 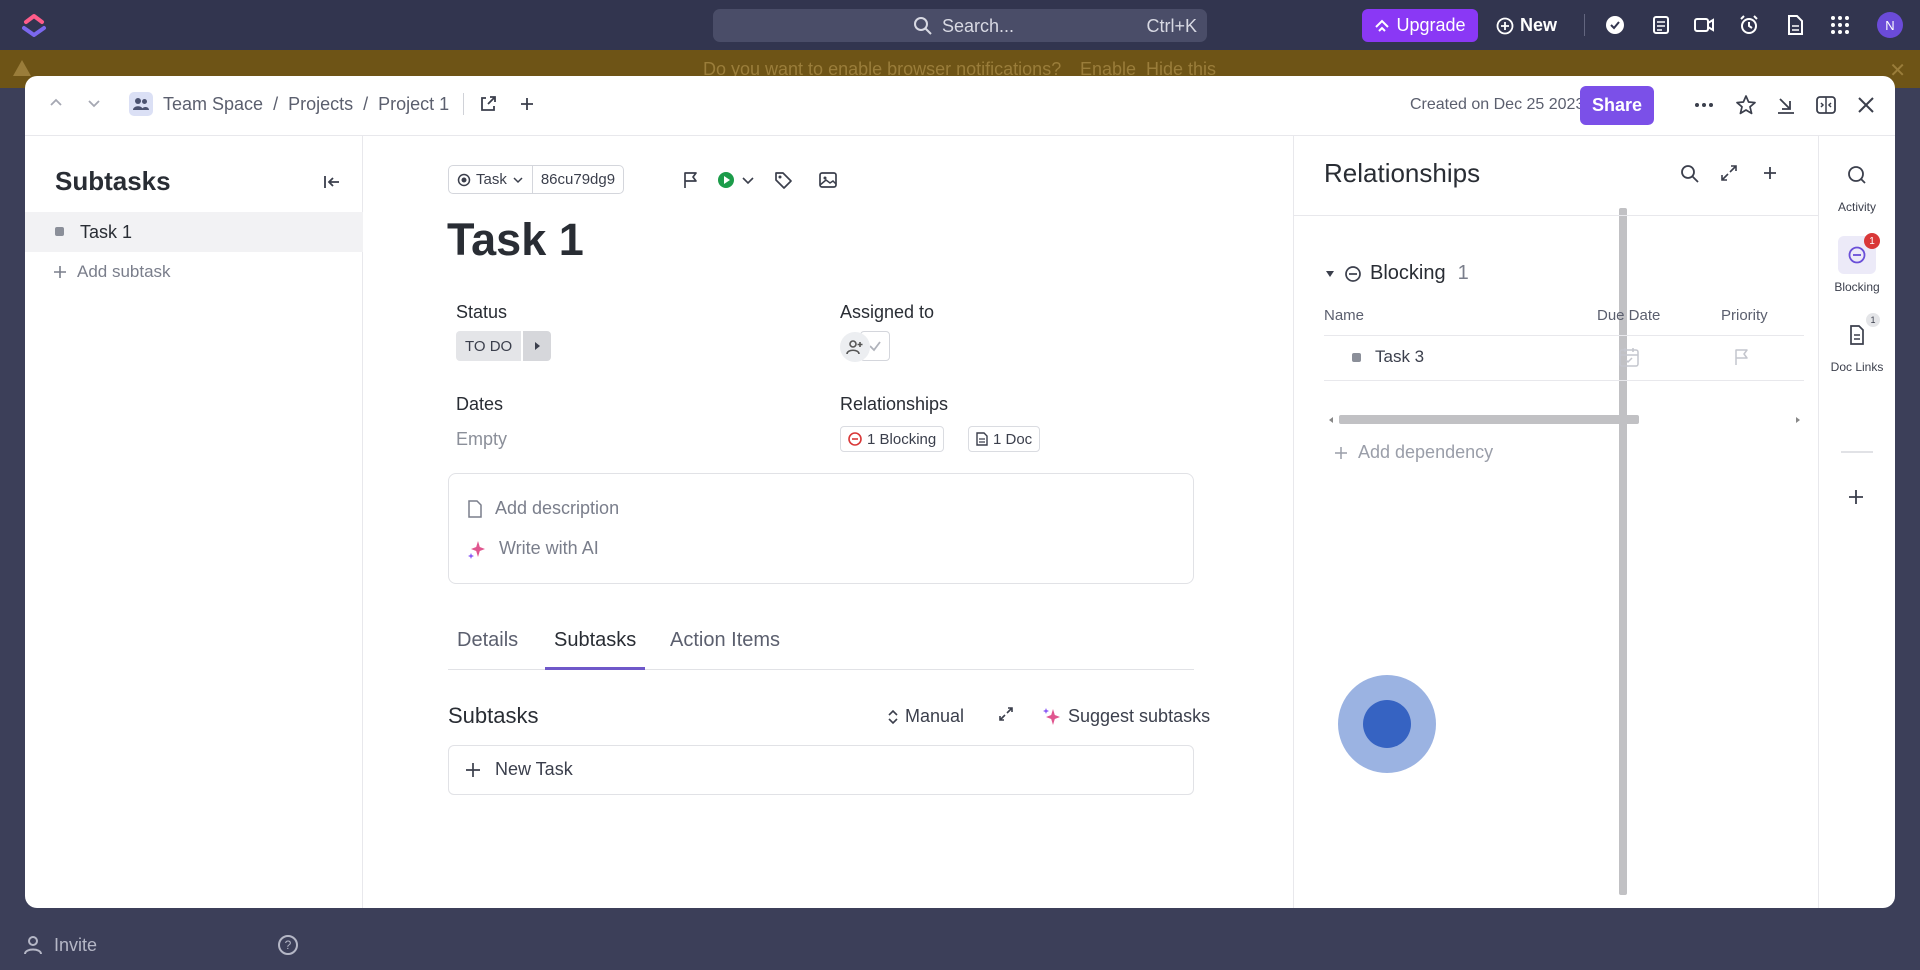 I want to click on doc-chip: 1 Doc, so click(x=1004, y=439).